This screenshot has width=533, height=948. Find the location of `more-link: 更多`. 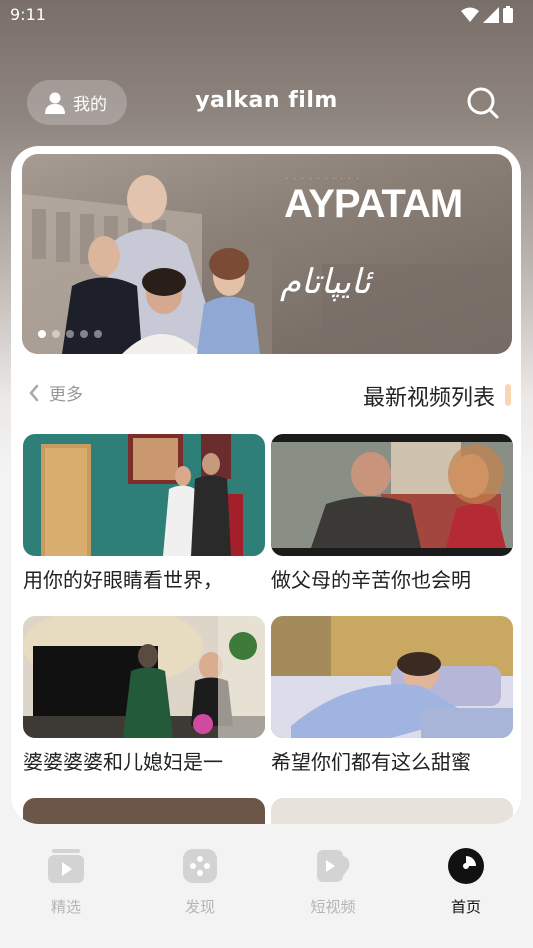

more-link: 更多 is located at coordinates (56, 392).